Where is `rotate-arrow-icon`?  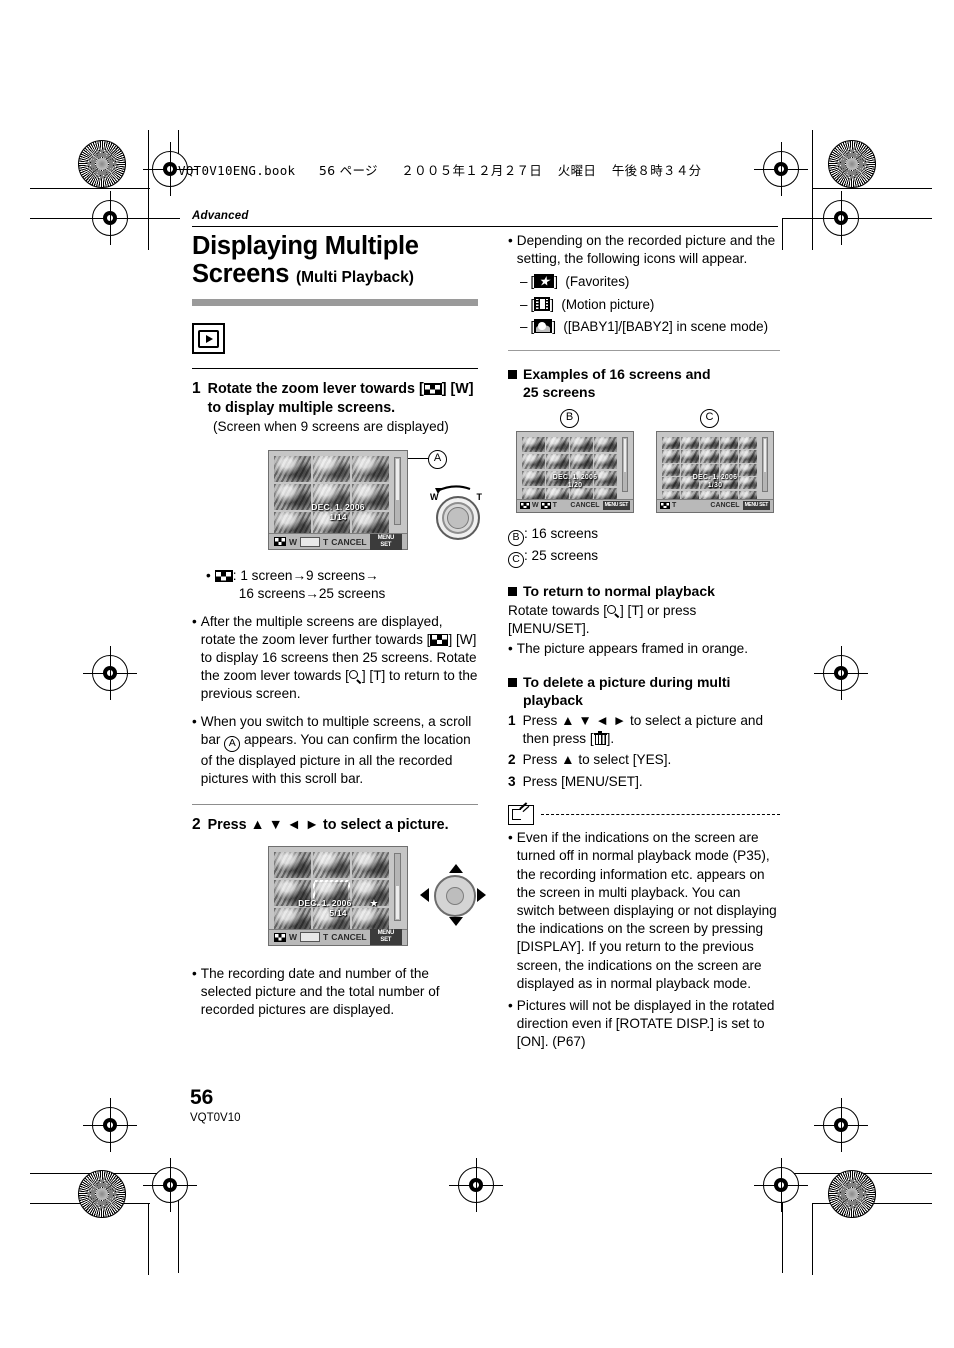
rotate-arrow-icon is located at coordinates (453, 490).